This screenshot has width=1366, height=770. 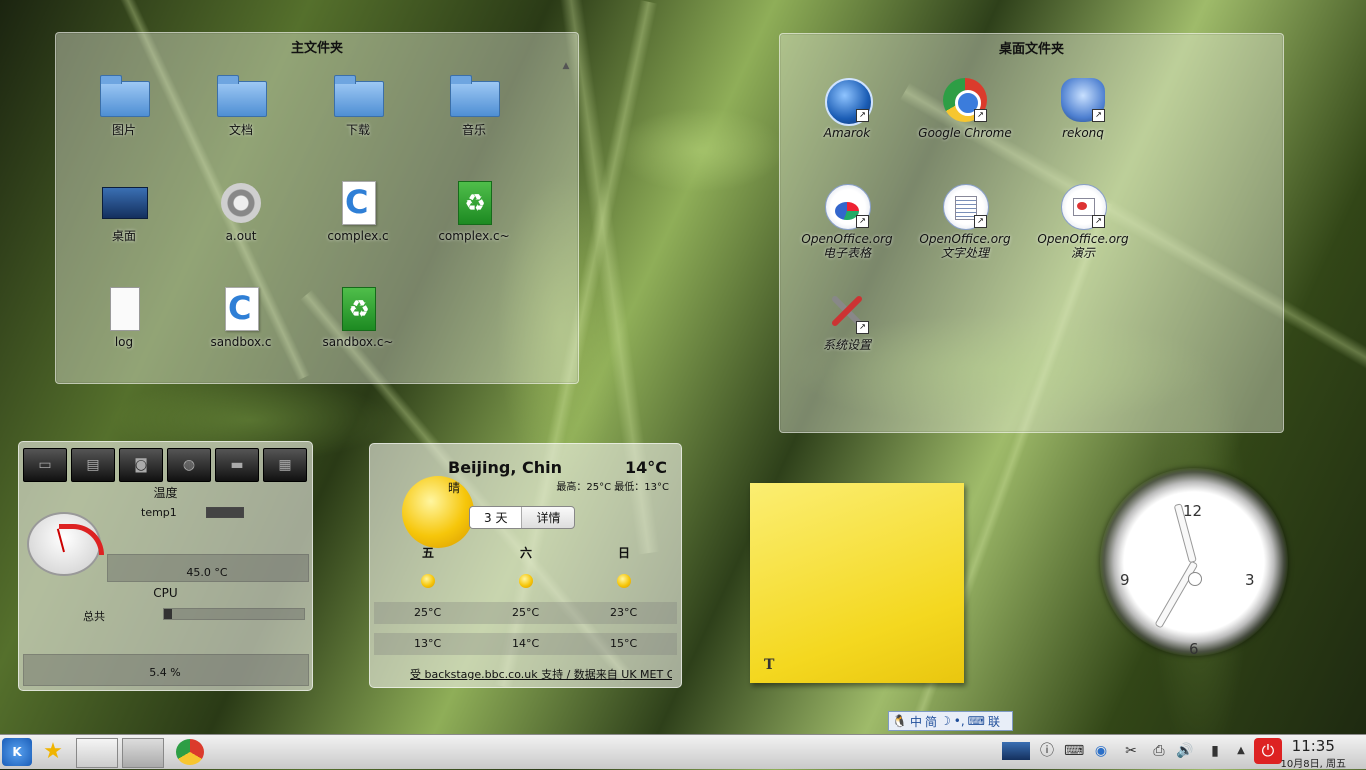 What do you see at coordinates (93, 465) in the screenshot?
I see `hard-disk-icon: ▤` at bounding box center [93, 465].